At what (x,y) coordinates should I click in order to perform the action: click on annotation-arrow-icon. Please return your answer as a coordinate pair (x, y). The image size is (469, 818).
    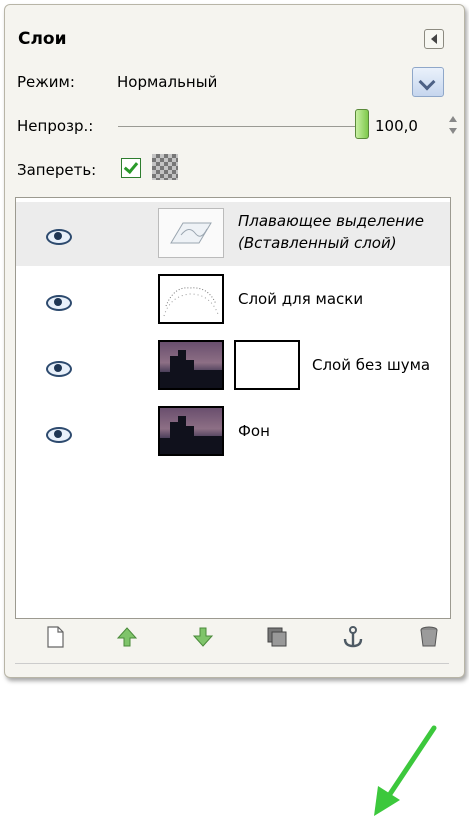
    Looking at the image, I should click on (405, 770).